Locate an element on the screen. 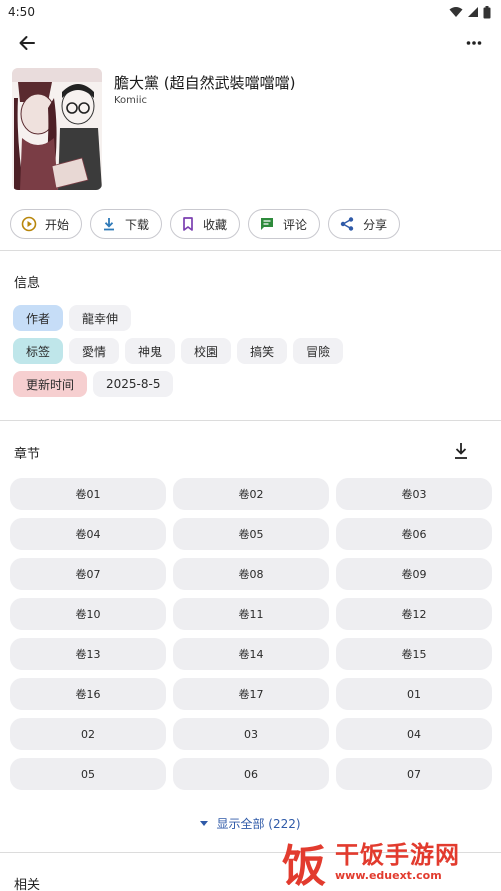  chapter-button: 卷10 is located at coordinates (88, 614).